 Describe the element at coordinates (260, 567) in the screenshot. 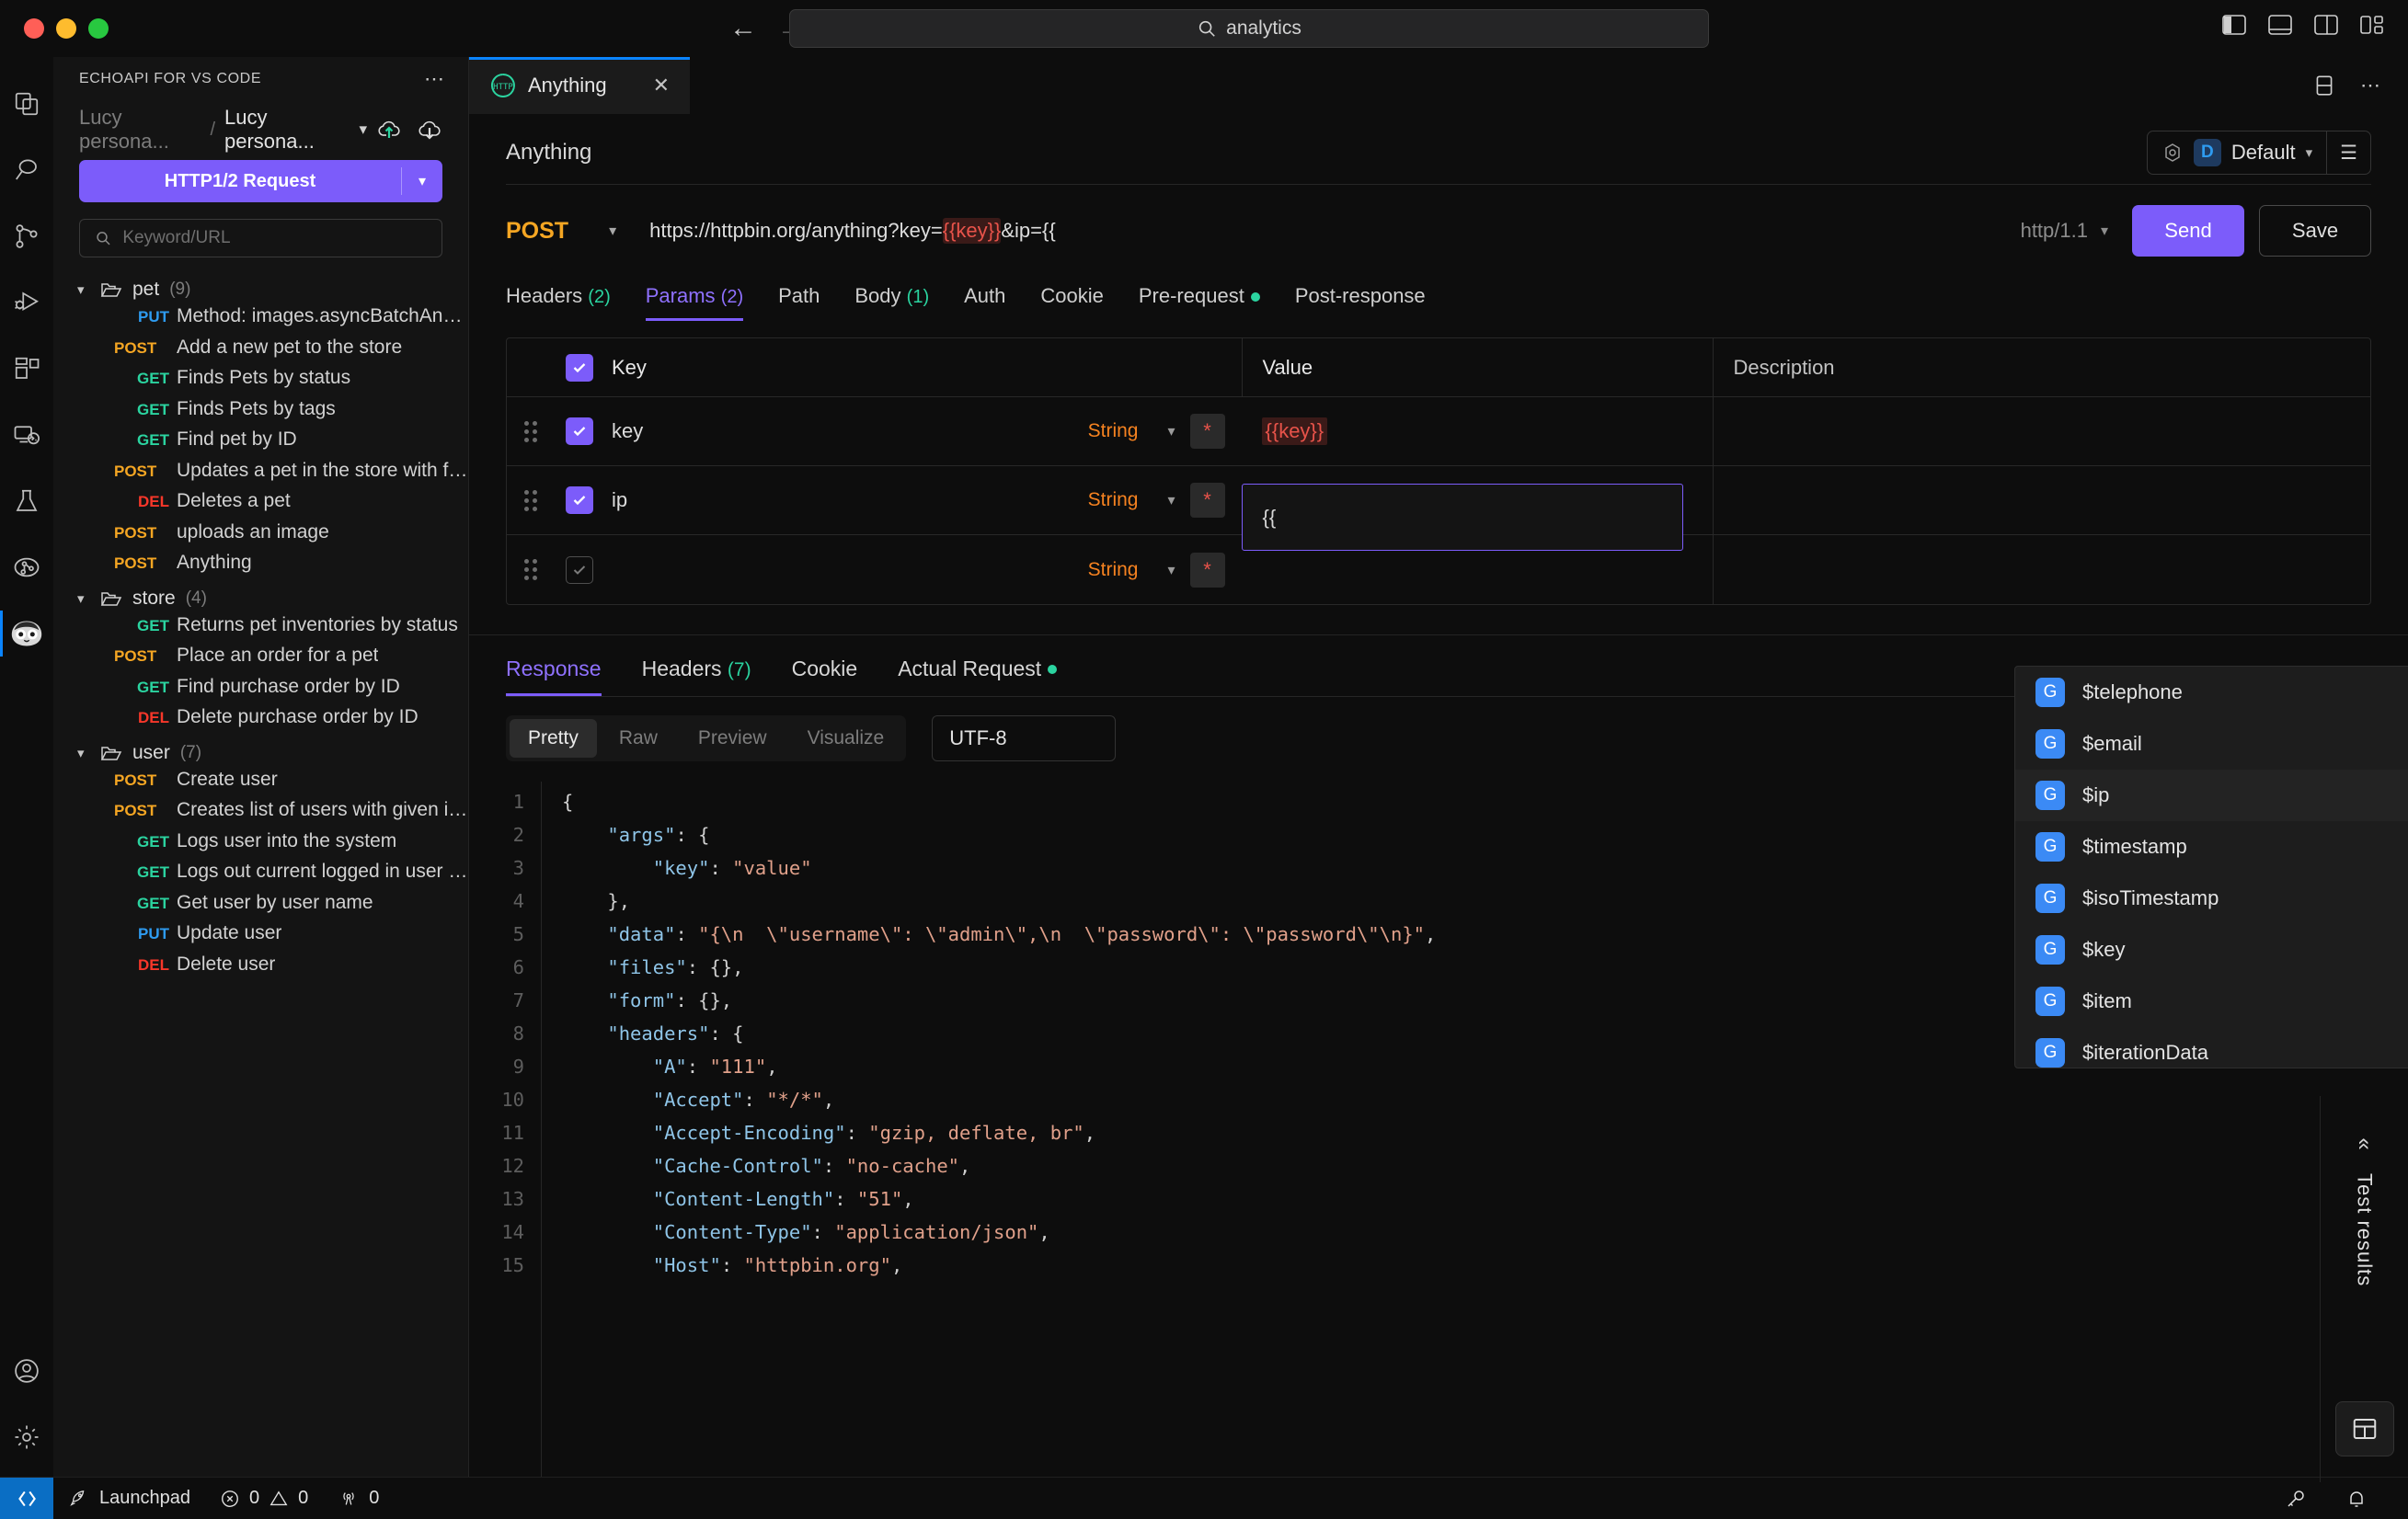

I see `request-item: POST Anything` at that location.